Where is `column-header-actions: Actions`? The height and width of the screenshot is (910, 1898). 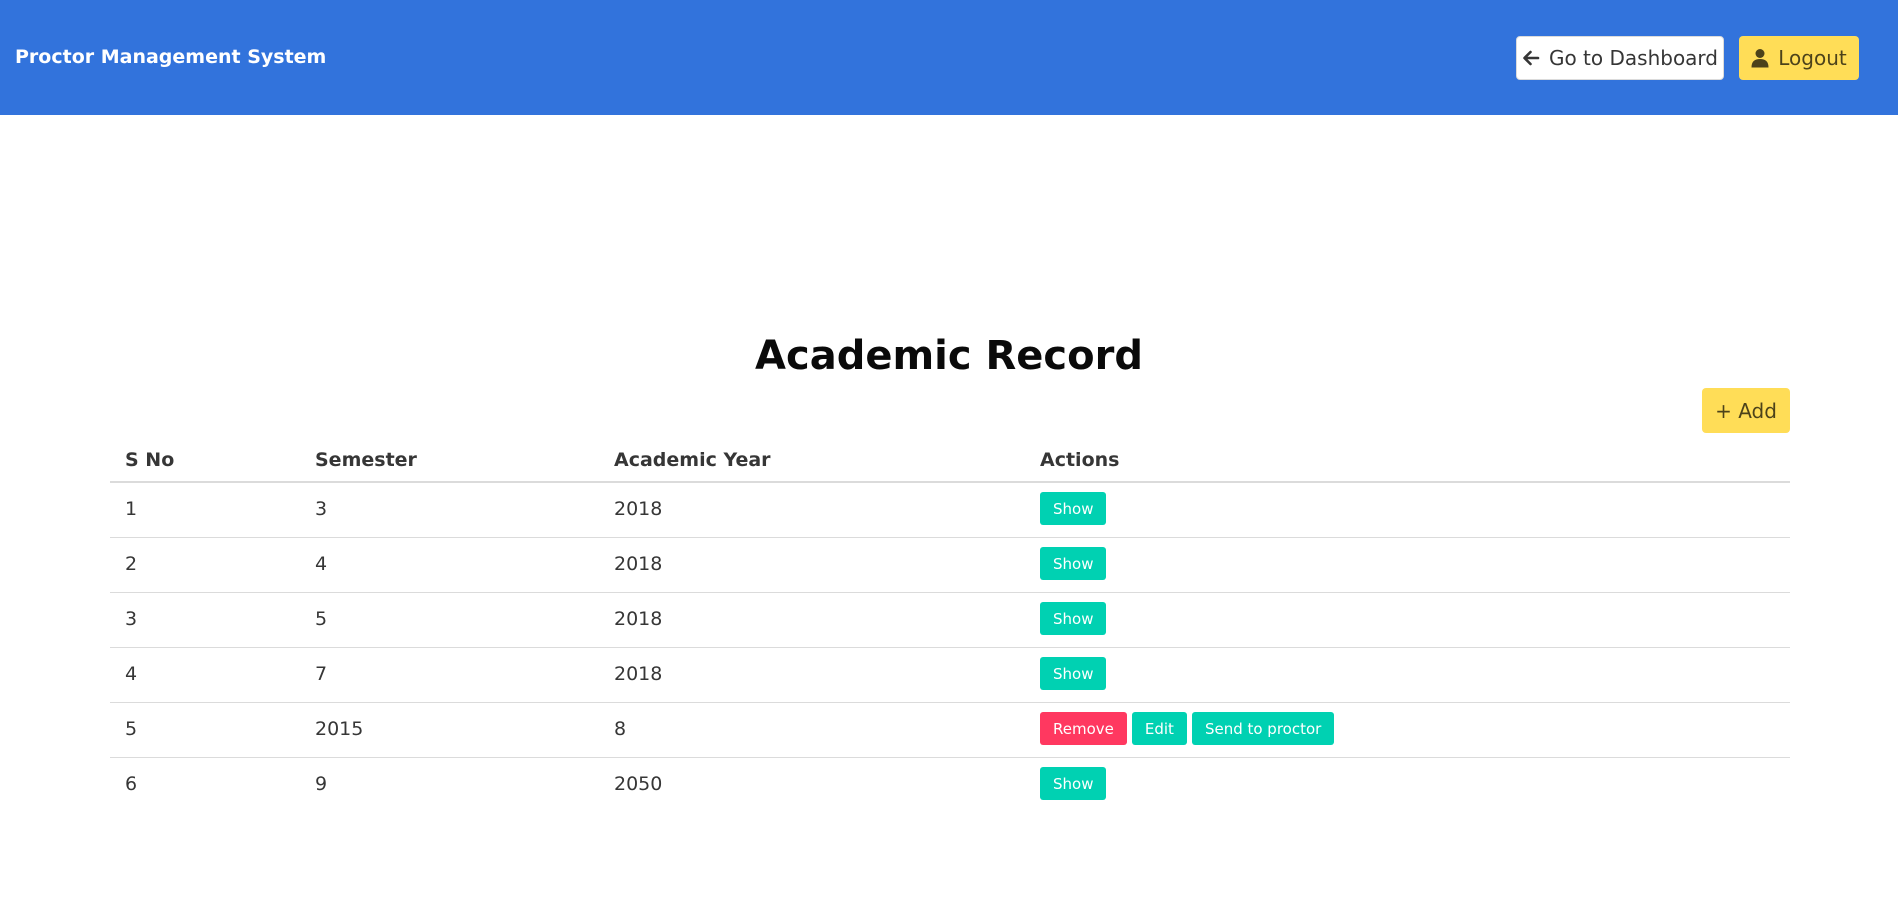 column-header-actions: Actions is located at coordinates (1080, 460).